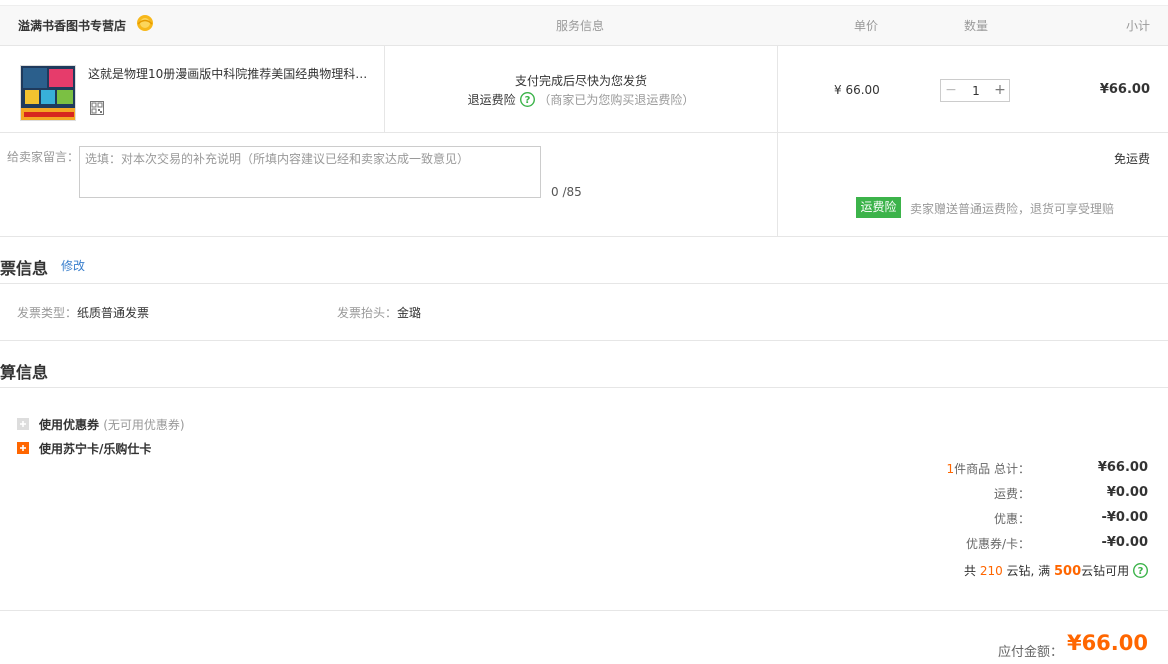 The width and height of the screenshot is (1168, 664). I want to click on free-shipping-text: 免运费, so click(1131, 159).